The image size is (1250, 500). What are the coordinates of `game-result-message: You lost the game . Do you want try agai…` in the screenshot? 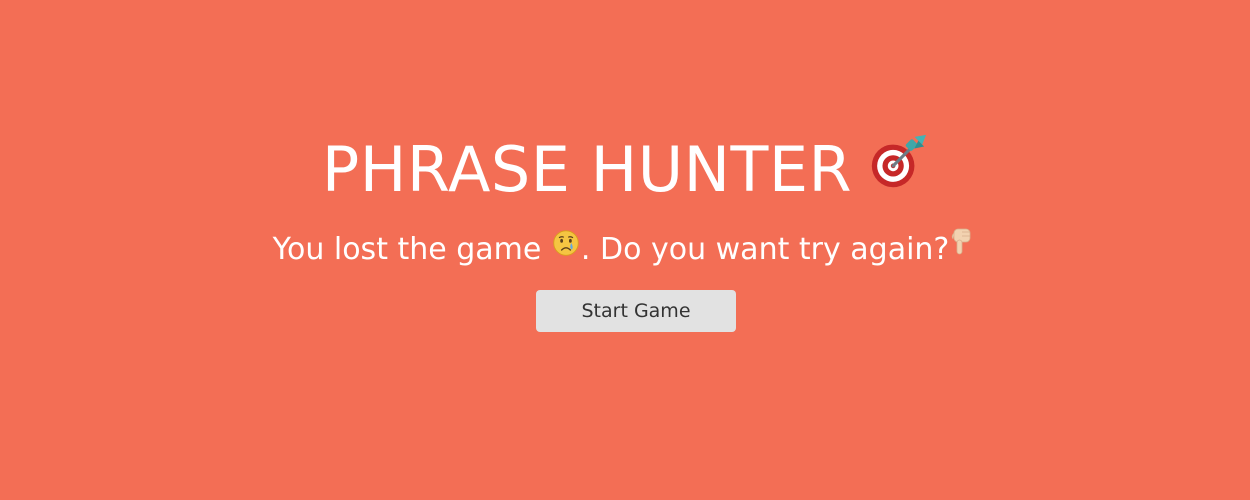 It's located at (625, 250).